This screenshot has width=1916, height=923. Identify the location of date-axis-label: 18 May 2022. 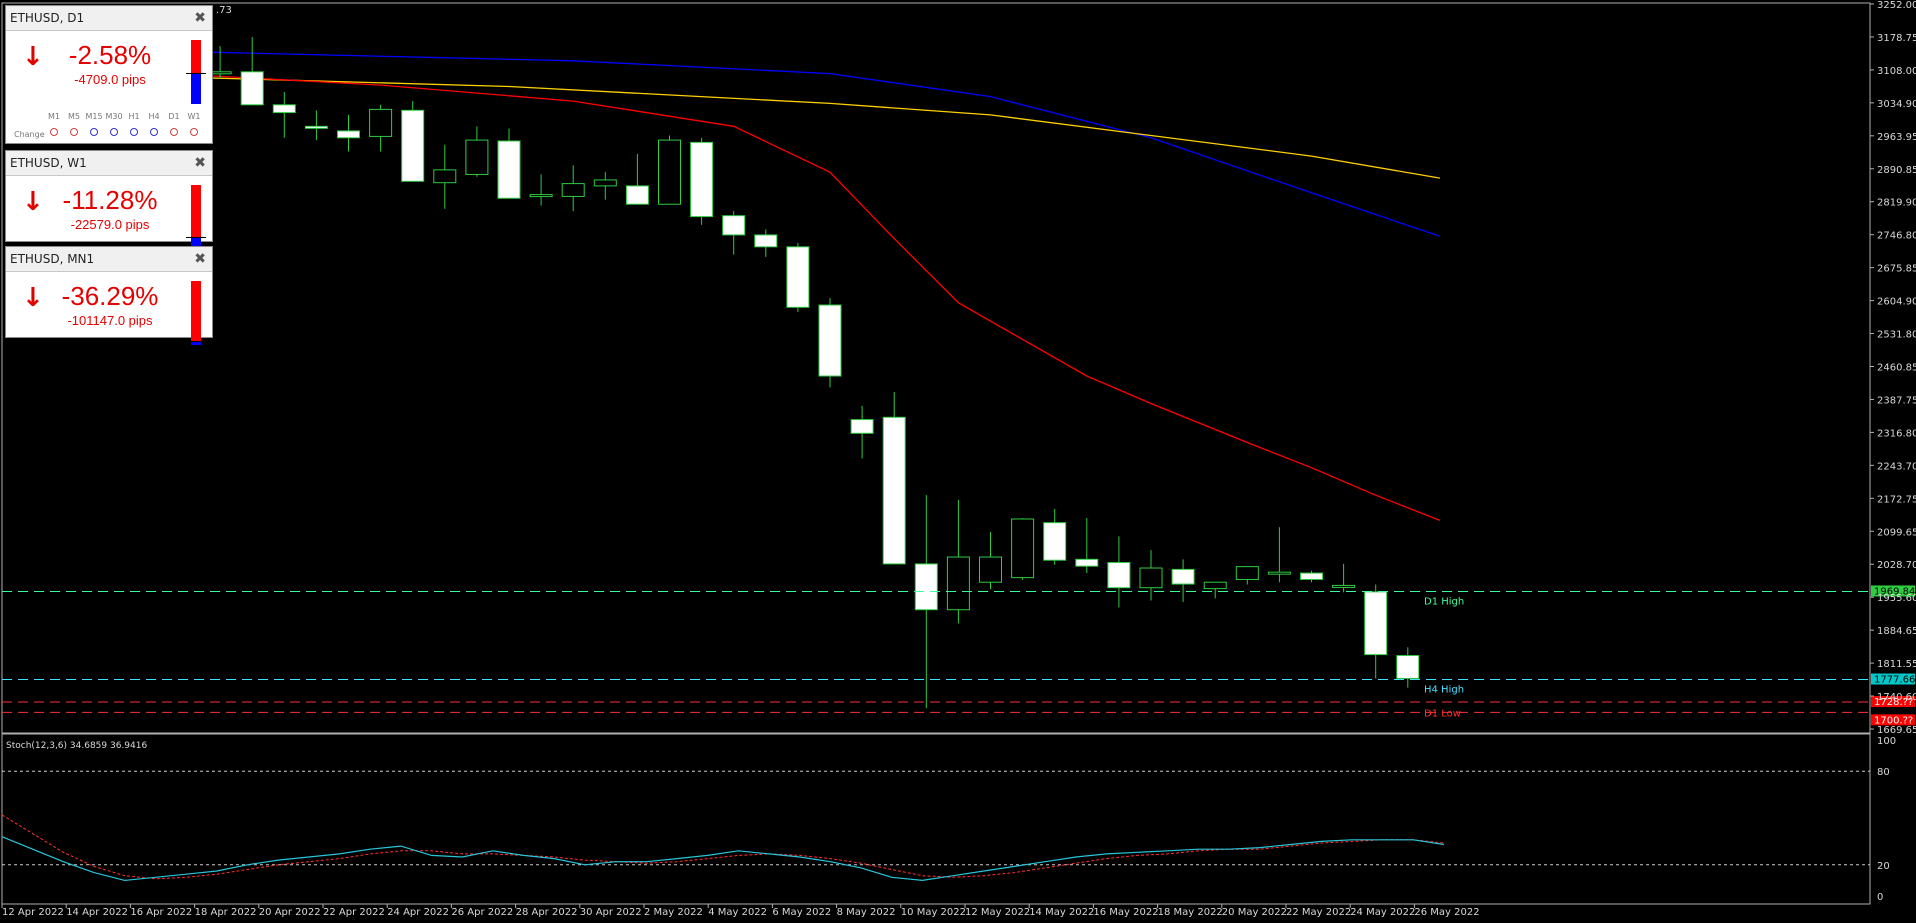
(1190, 912).